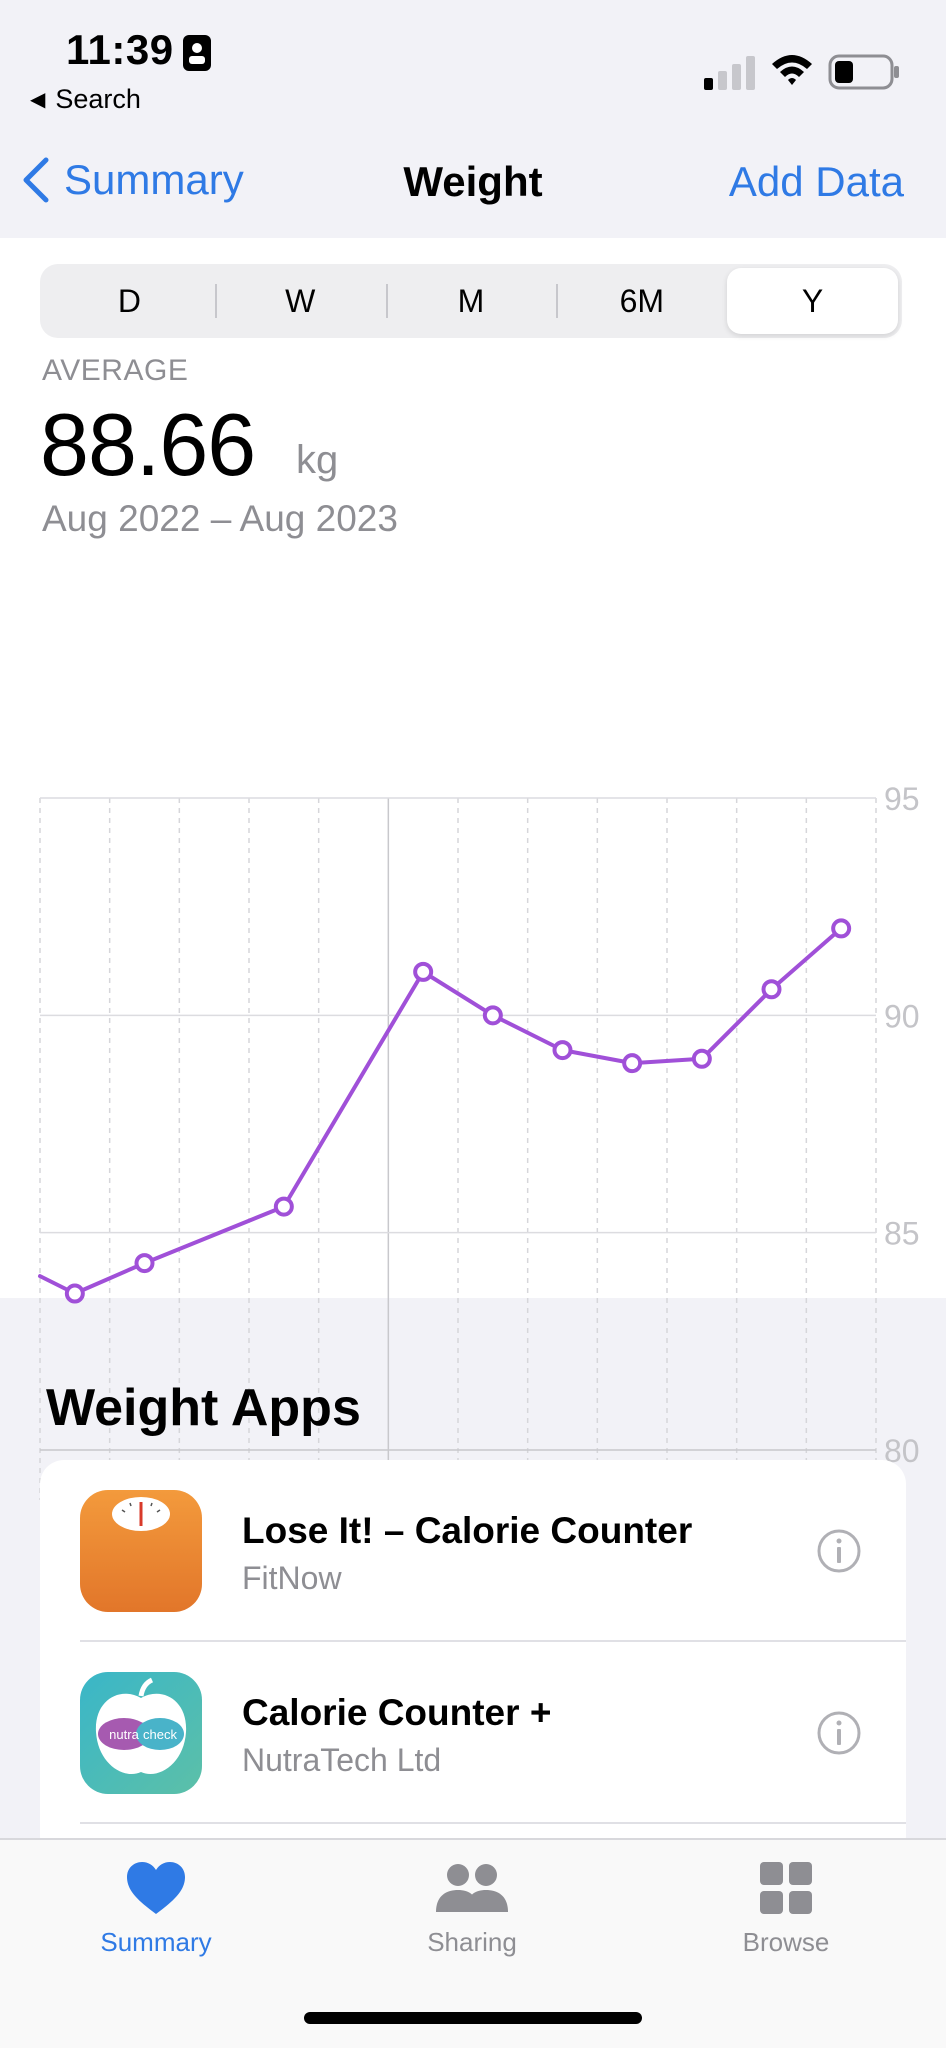 This screenshot has height=2048, width=946. I want to click on date-range: Aug 2022 – Aug 2023, so click(220, 518).